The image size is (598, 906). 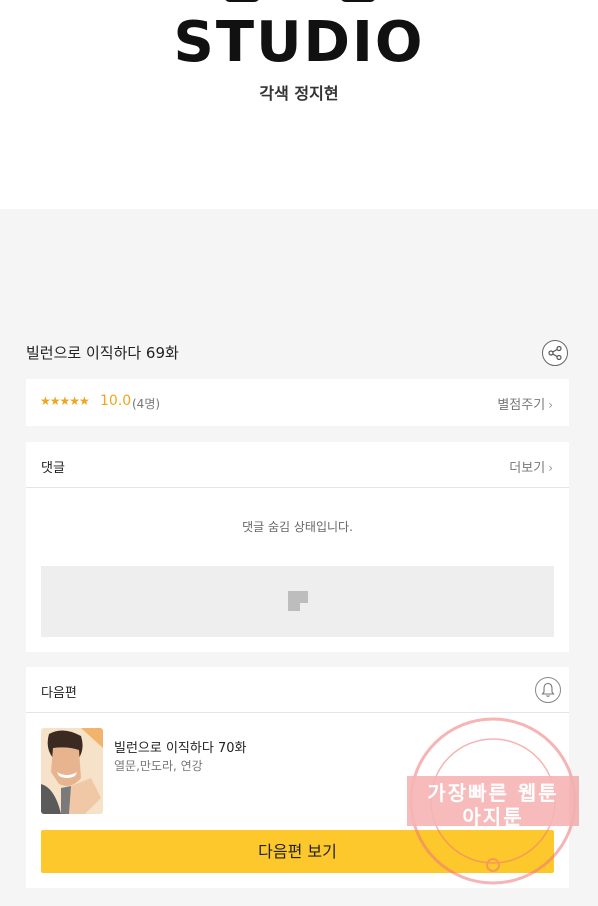 I want to click on comments-more-button: 더보기 ›, so click(x=531, y=466).